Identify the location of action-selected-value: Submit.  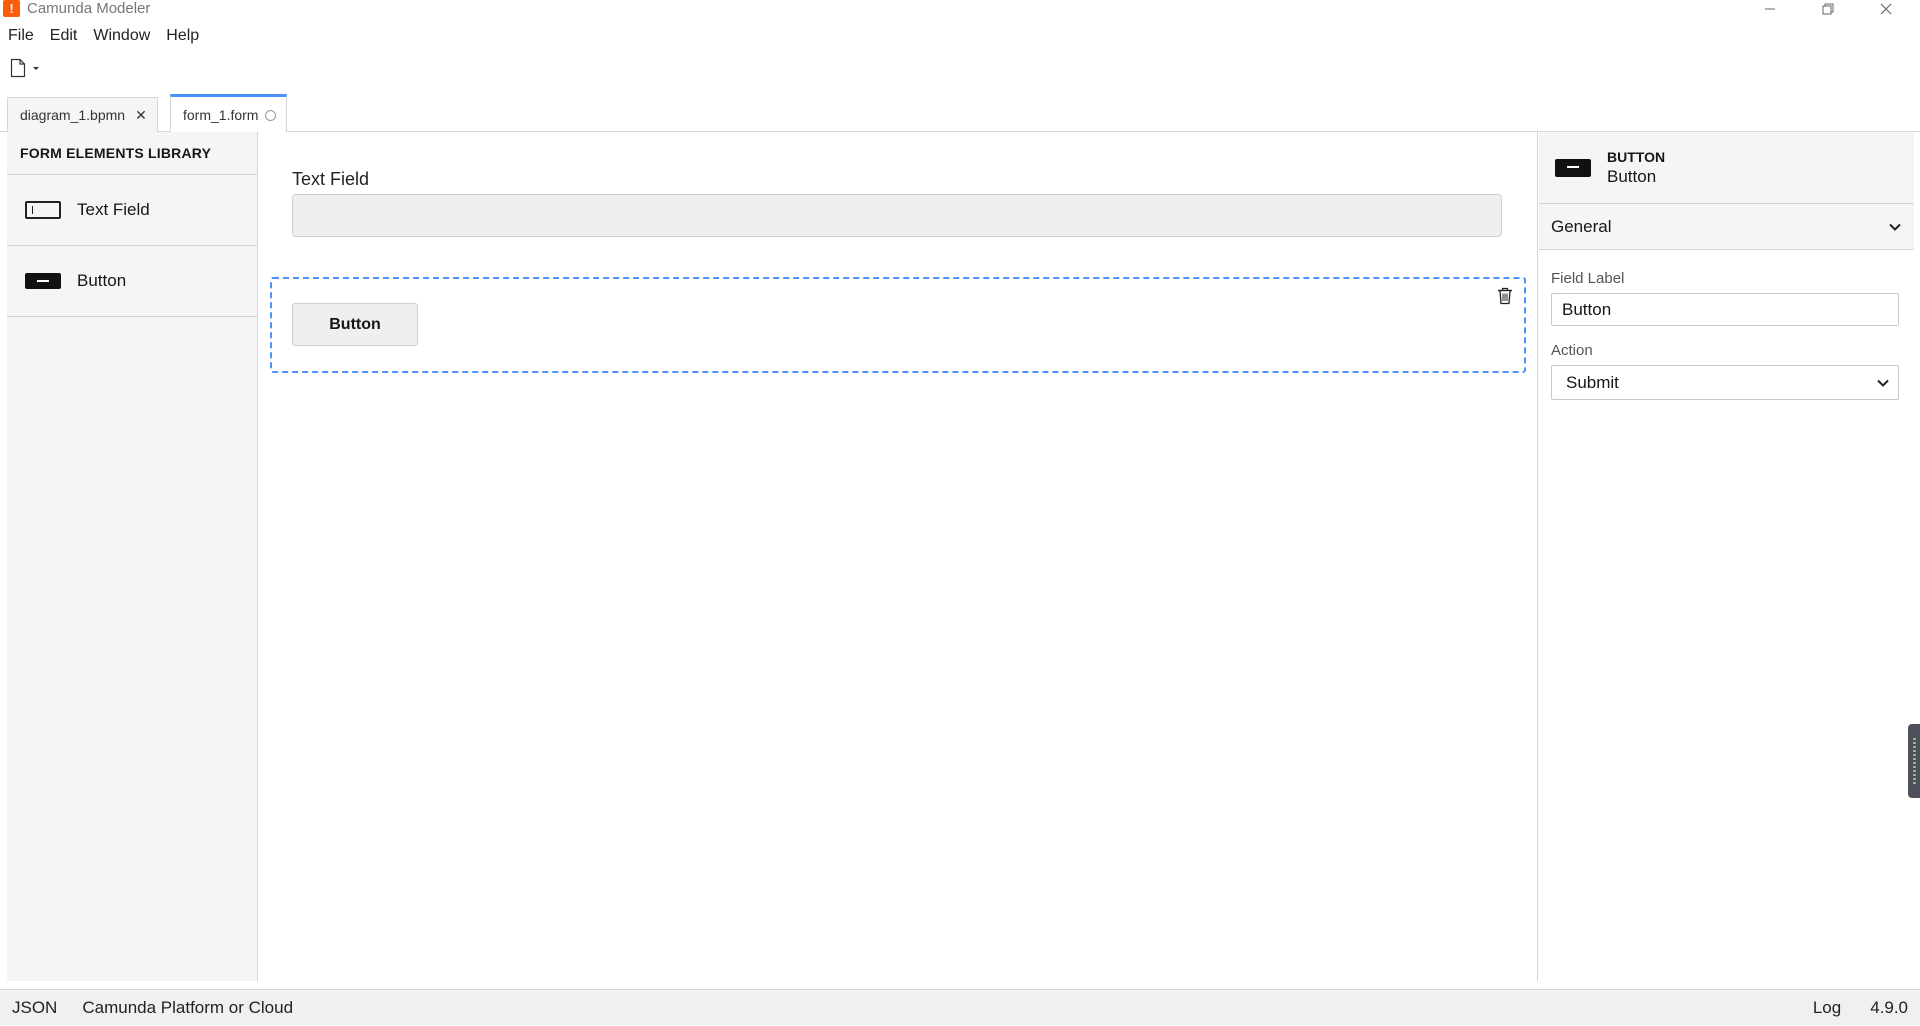
(1592, 382).